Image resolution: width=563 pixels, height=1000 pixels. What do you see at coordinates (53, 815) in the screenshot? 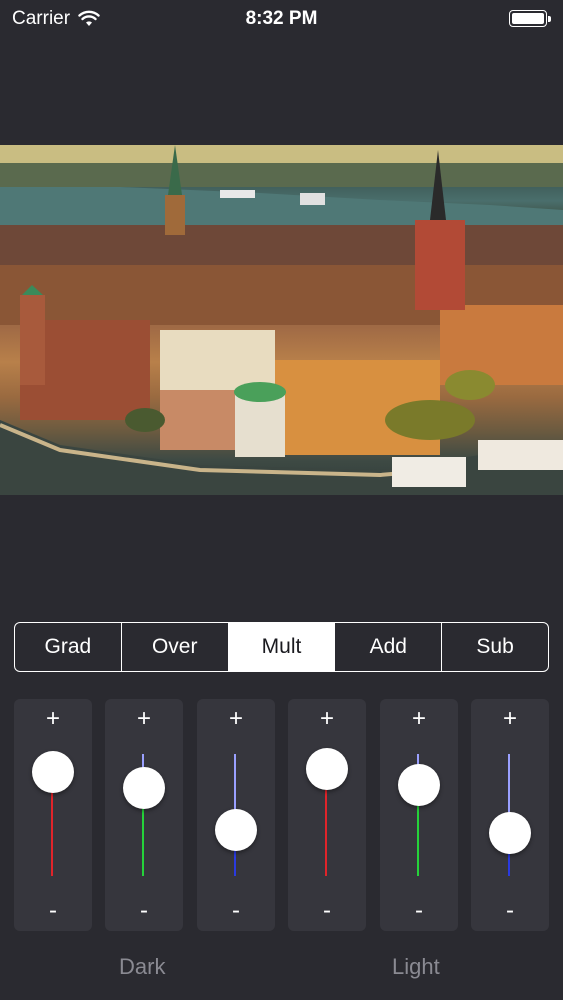
I see `dark-red-slider: + -` at bounding box center [53, 815].